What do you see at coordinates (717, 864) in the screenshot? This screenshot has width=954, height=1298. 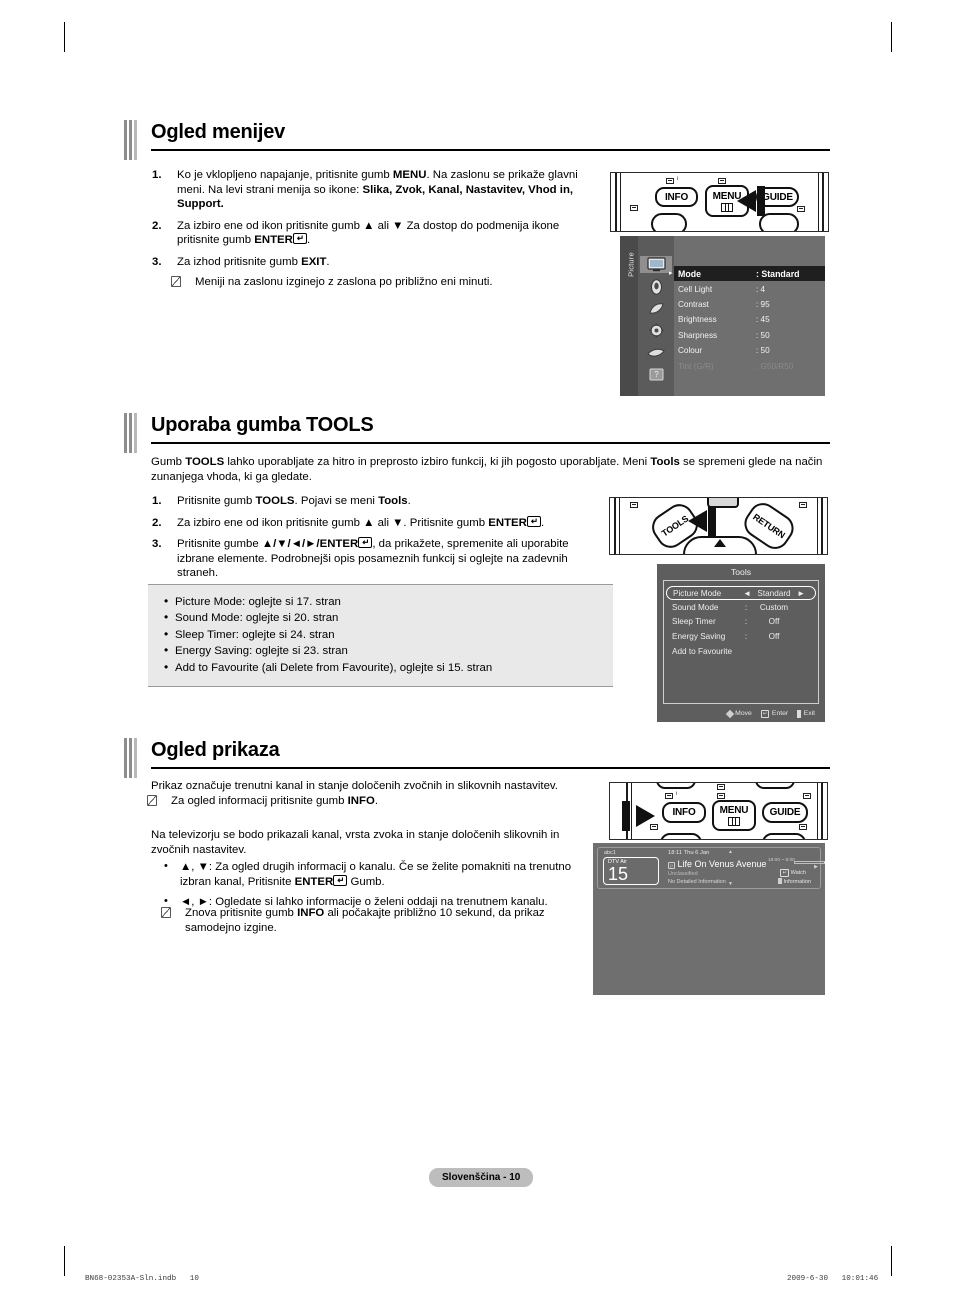 I see `banner-programme: p Life On Venus Avenue` at bounding box center [717, 864].